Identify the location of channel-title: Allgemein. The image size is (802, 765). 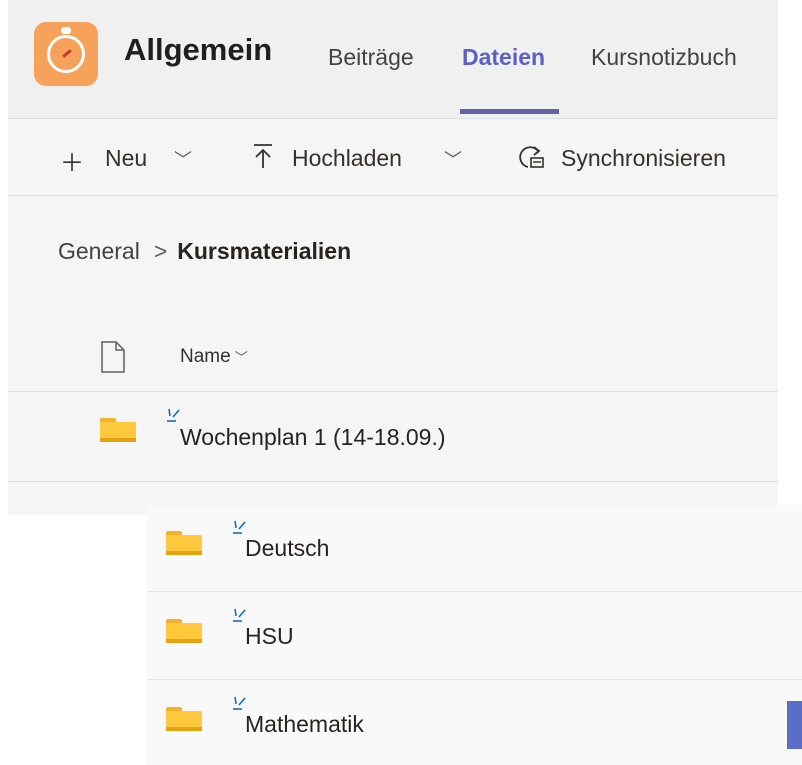
(198, 49).